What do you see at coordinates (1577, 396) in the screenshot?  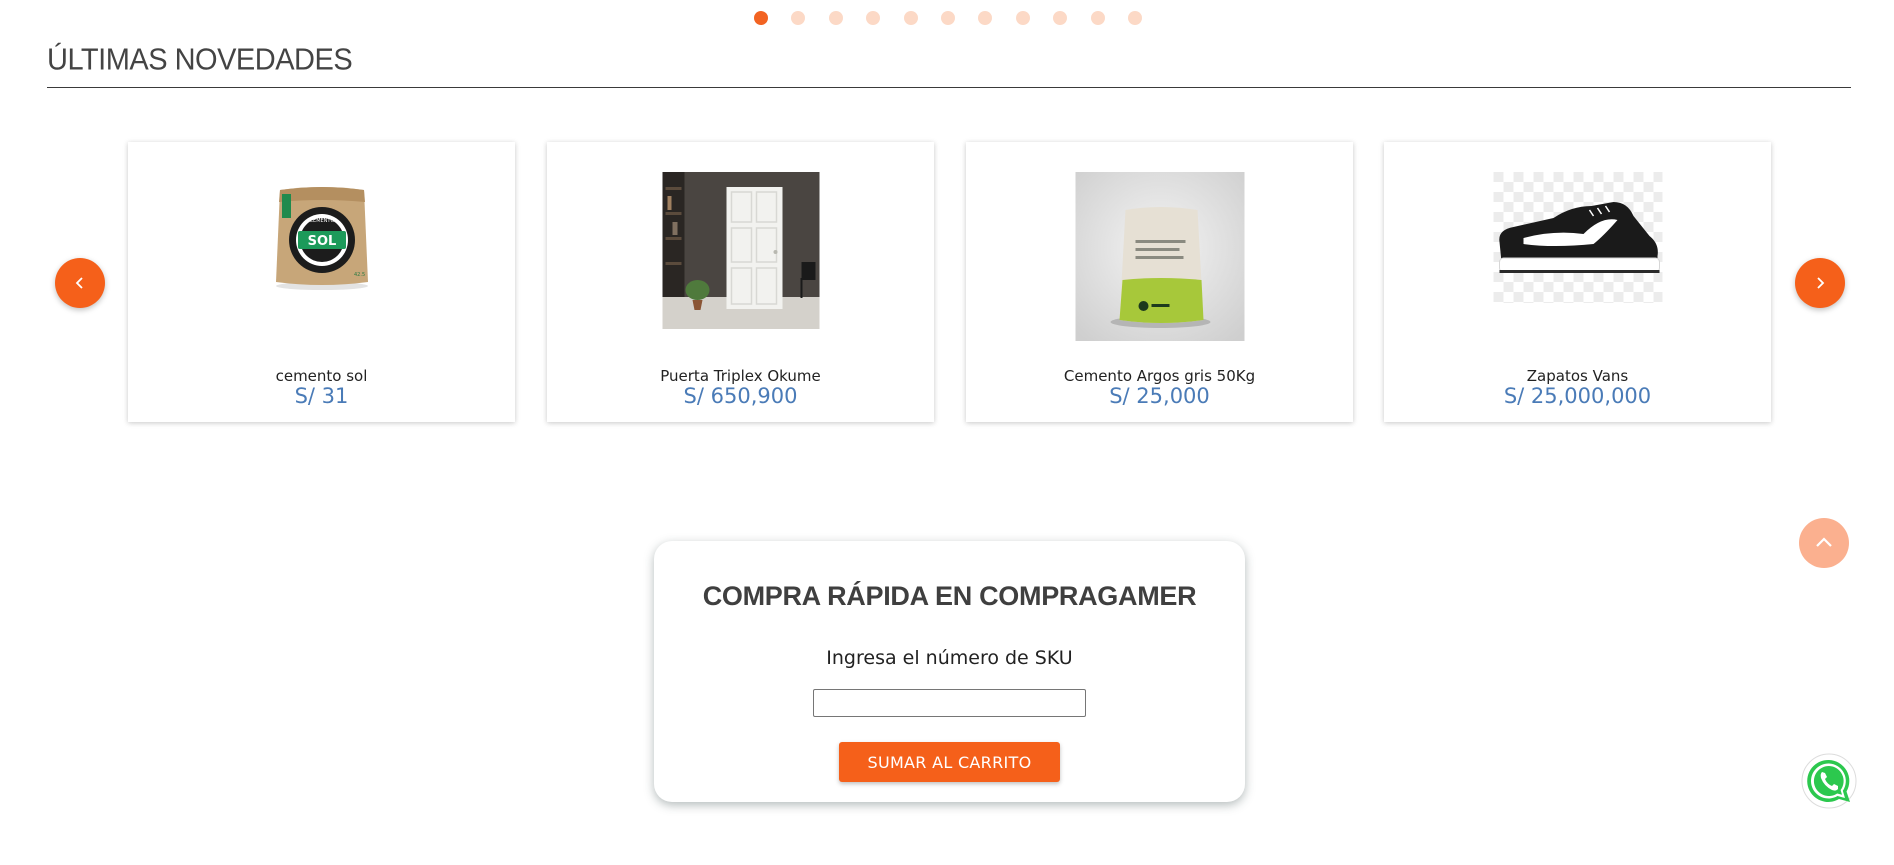 I see `product-price: S/ 25,000,000` at bounding box center [1577, 396].